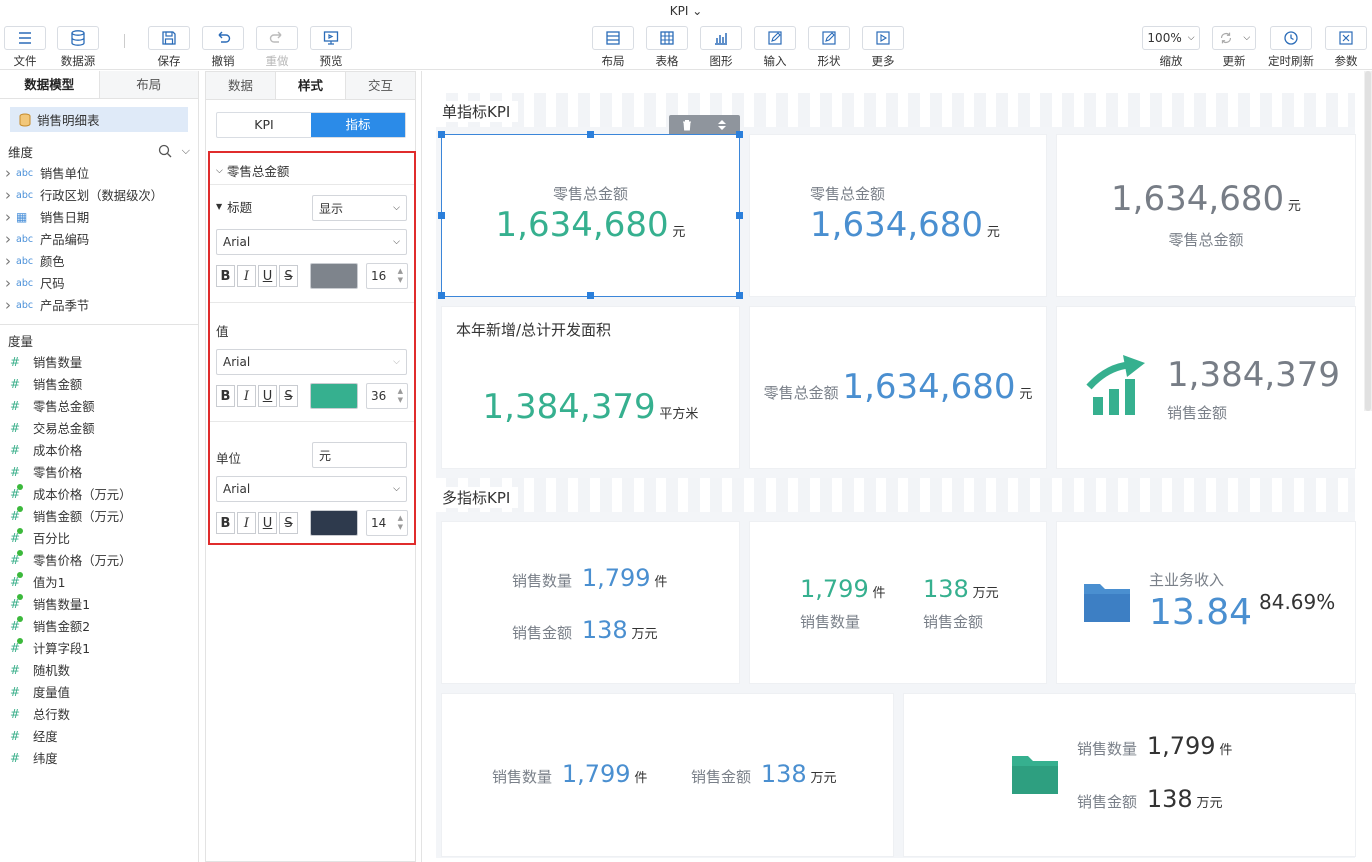 This screenshot has width=1372, height=862. I want to click on measure-item: # 度量值, so click(99, 692).